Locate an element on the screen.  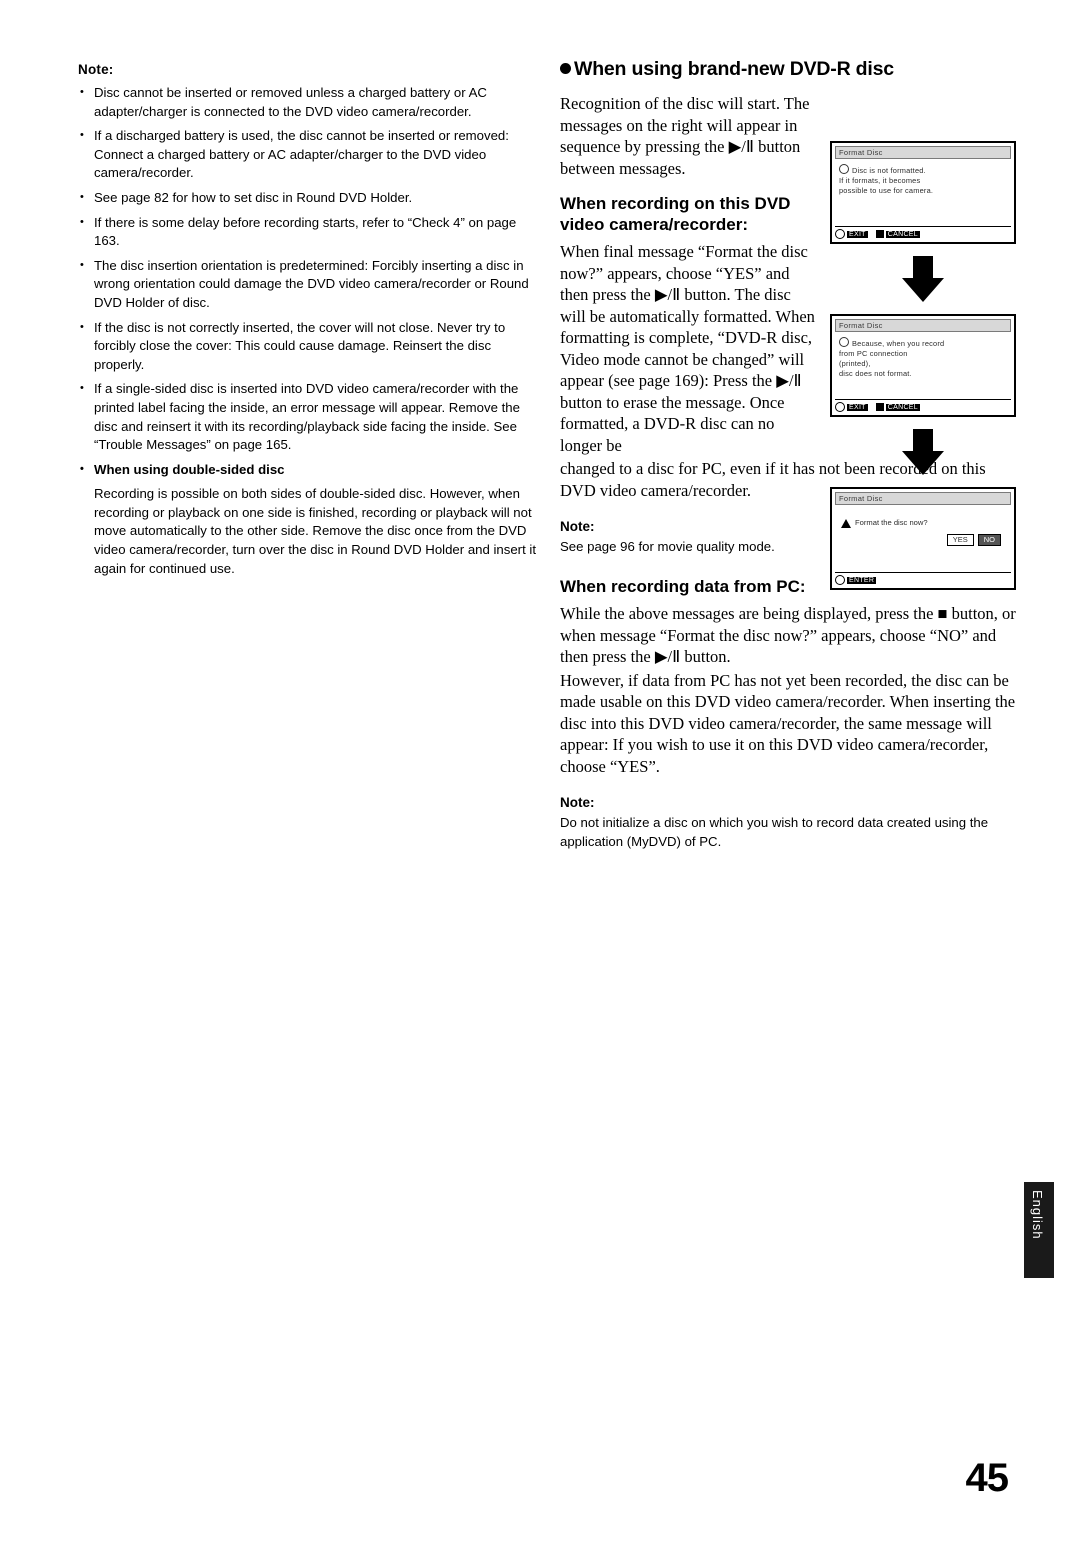
lcd-warning-line: Format the disc now? is located at coordinates (923, 519).